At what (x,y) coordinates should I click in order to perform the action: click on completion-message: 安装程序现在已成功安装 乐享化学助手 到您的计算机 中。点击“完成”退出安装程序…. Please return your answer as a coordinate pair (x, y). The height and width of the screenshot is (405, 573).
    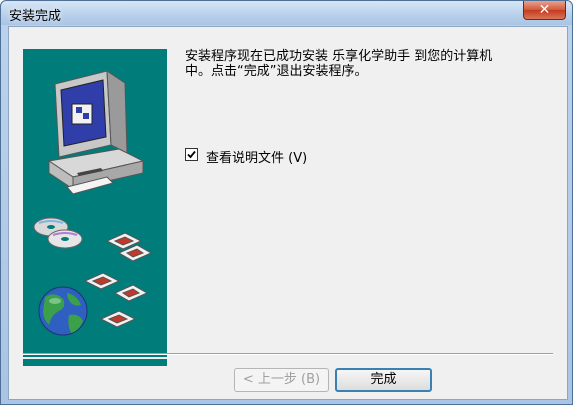
    Looking at the image, I should click on (339, 64).